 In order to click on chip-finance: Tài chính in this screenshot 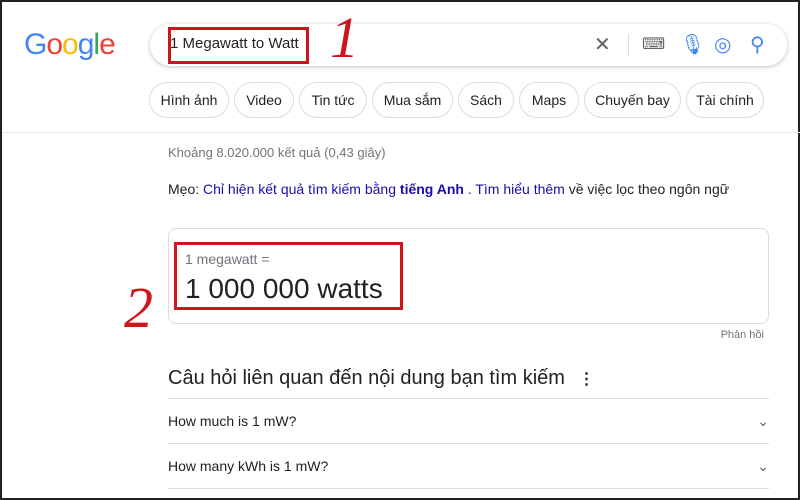, I will do `click(725, 100)`.